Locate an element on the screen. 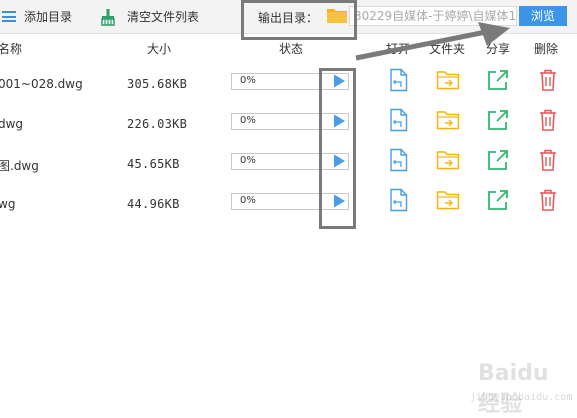 The width and height of the screenshot is (577, 418). watermark-url: jingyan.baidu.com is located at coordinates (521, 397).